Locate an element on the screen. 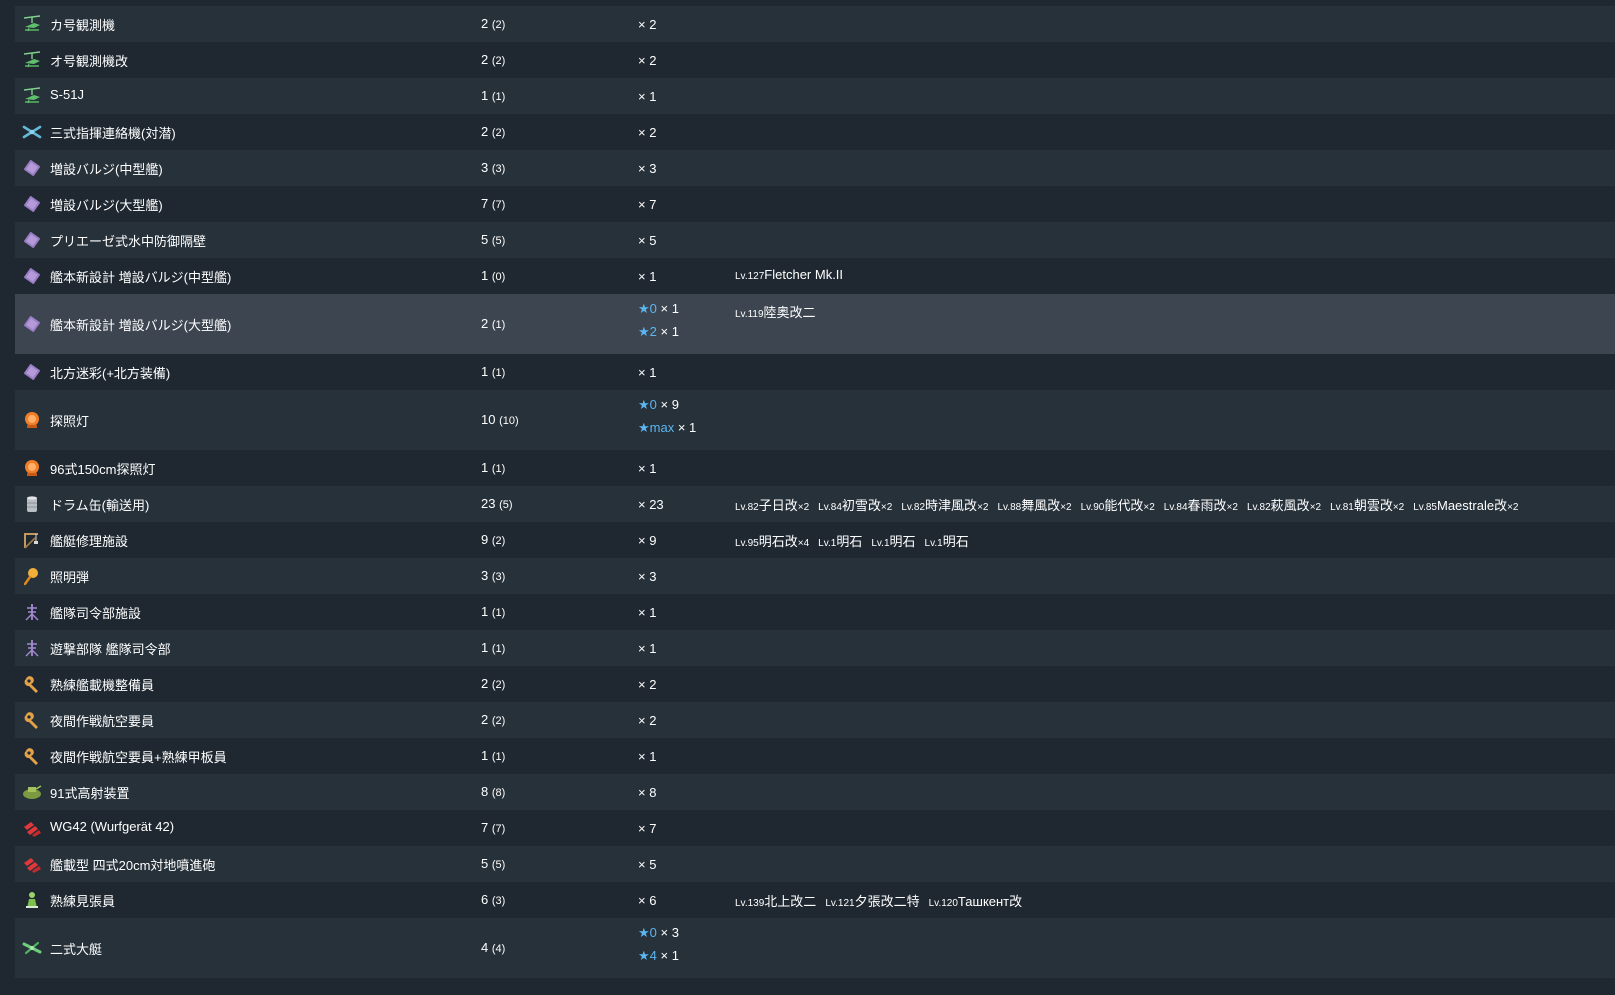 The image size is (1615, 995). equipment-row: 北方迷彩(+北方装備) 1 (1) × 1 is located at coordinates (815, 372).